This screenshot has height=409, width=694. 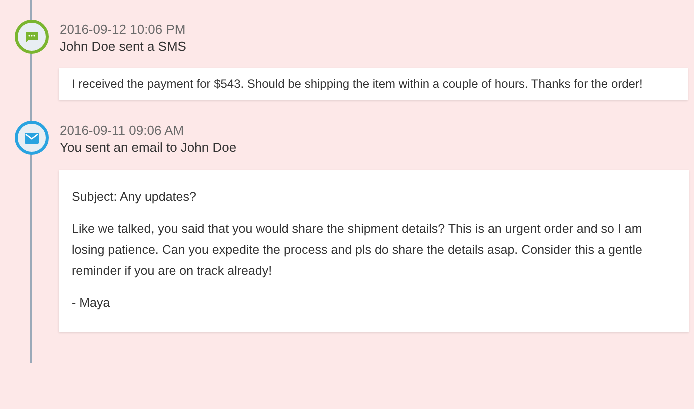 I want to click on chat-bubble-icon, so click(x=32, y=37).